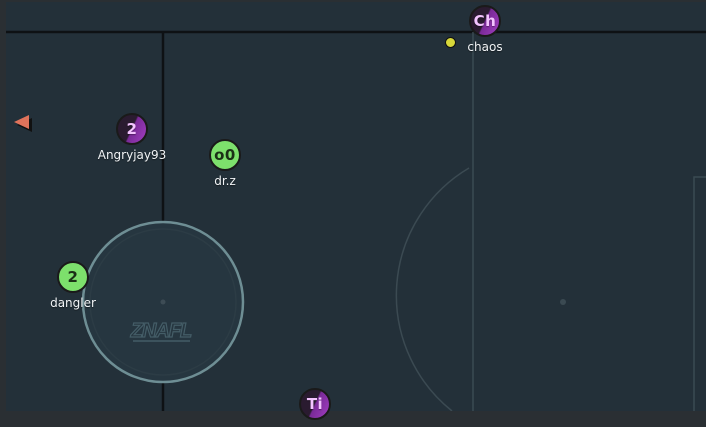 Image resolution: width=706 pixels, height=427 pixels. I want to click on player-ti: Ti, so click(315, 404).